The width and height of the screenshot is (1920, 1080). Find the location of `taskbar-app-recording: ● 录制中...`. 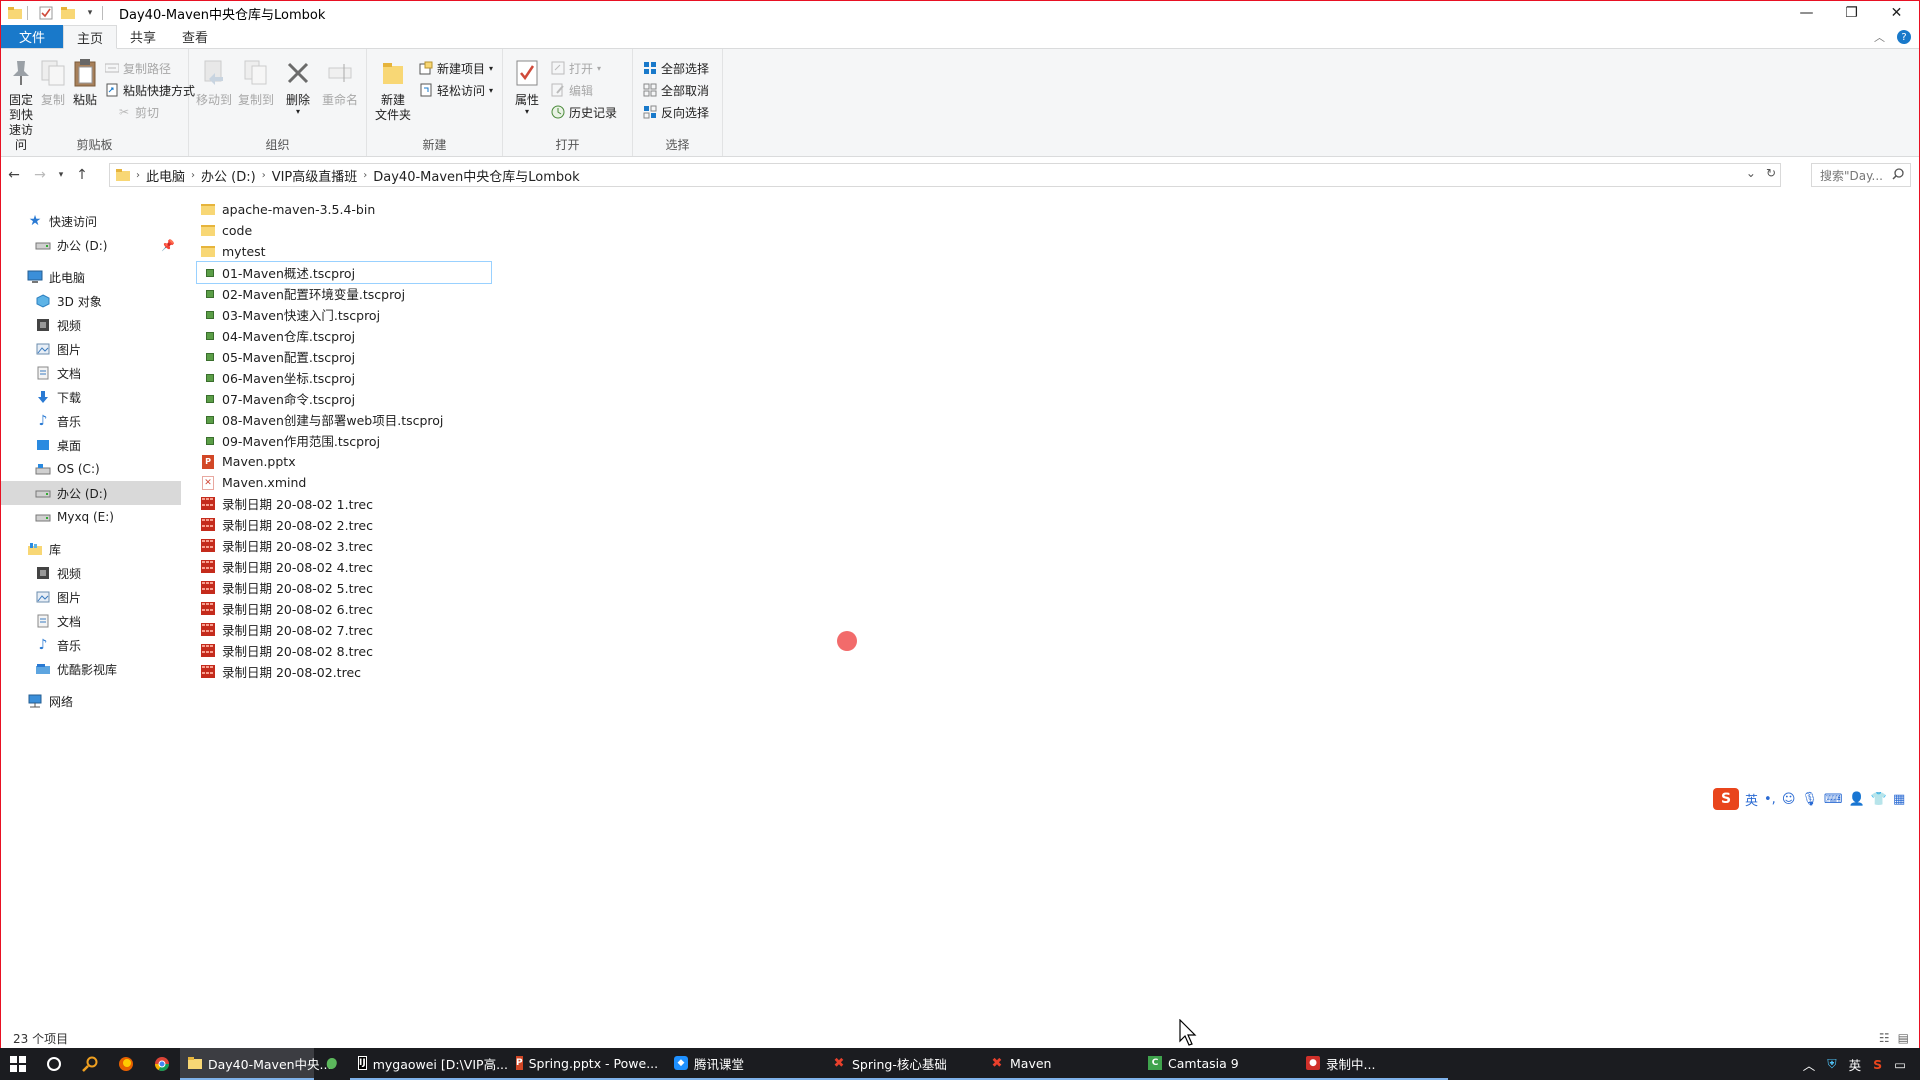

taskbar-app-recording: ● 录制中... is located at coordinates (1373, 1064).